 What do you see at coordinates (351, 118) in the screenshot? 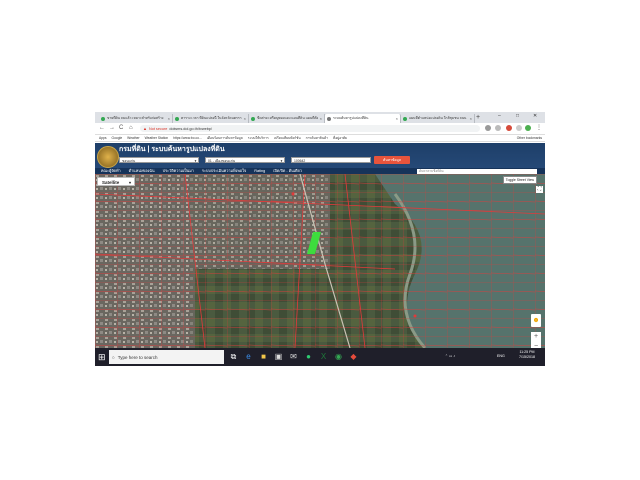
I see `tab-label: ระบบค้นหารูปแปลงที่ดิน` at bounding box center [351, 118].